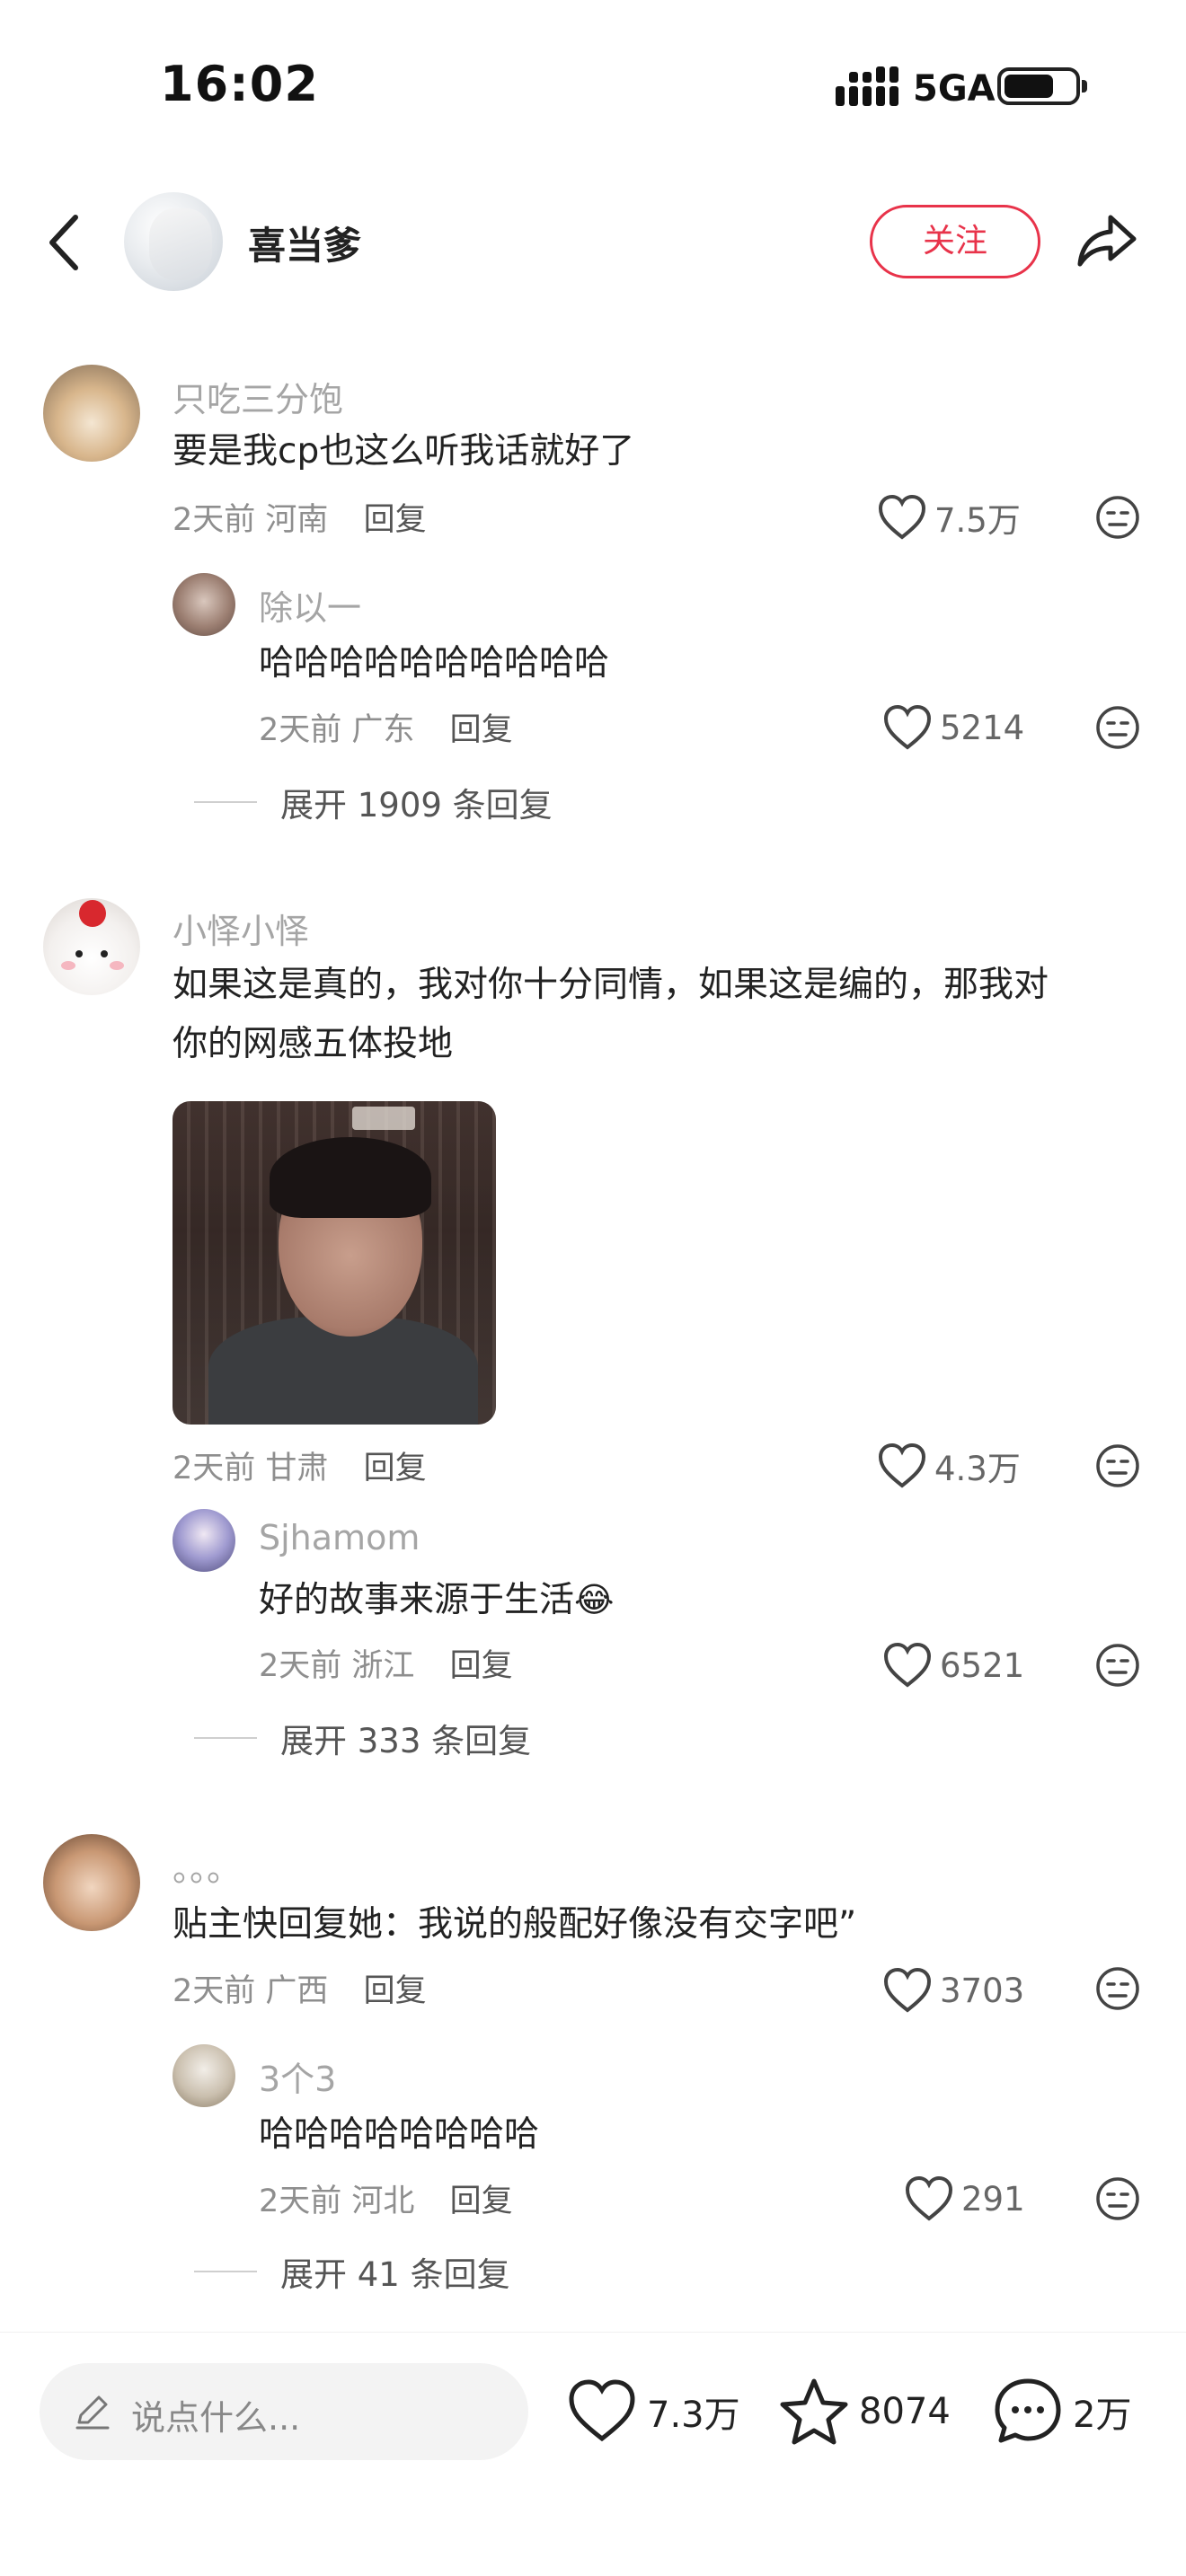 This screenshot has height=2576, width=1186. What do you see at coordinates (1028, 2410) in the screenshot?
I see `chat-bubble-icon` at bounding box center [1028, 2410].